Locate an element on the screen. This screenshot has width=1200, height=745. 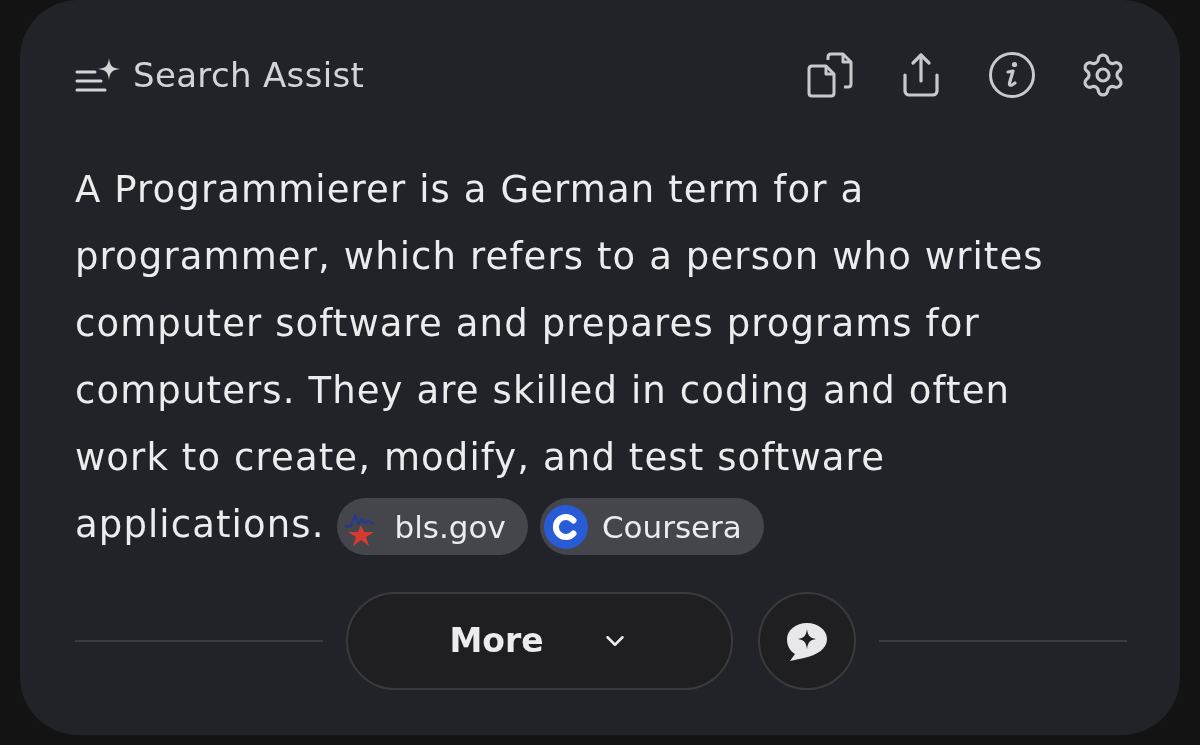
c-letter-logo-icon is located at coordinates (565, 526).